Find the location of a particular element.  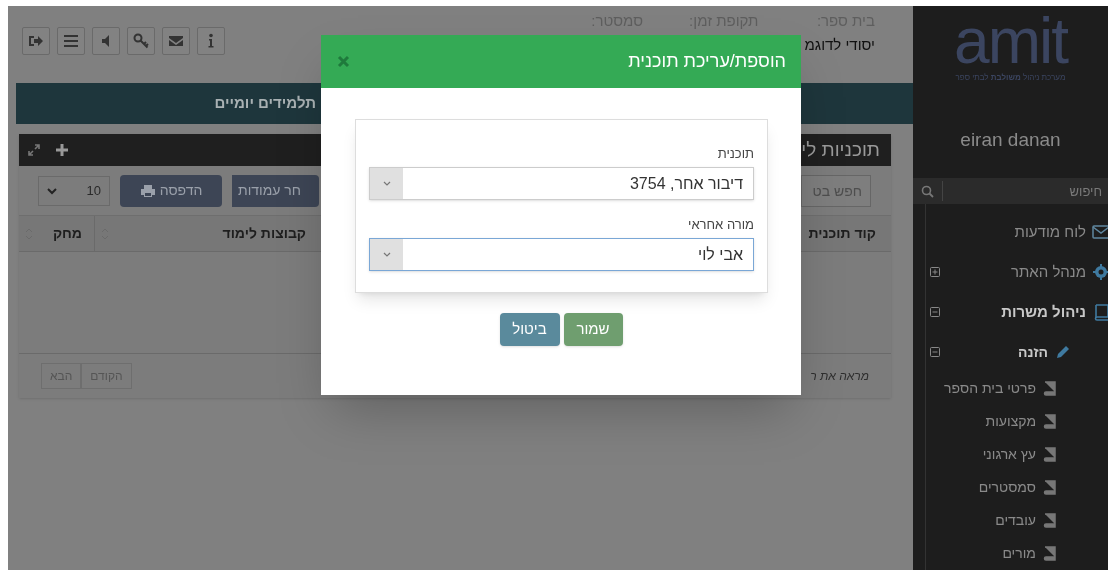

expand-icon is located at coordinates (34, 150).